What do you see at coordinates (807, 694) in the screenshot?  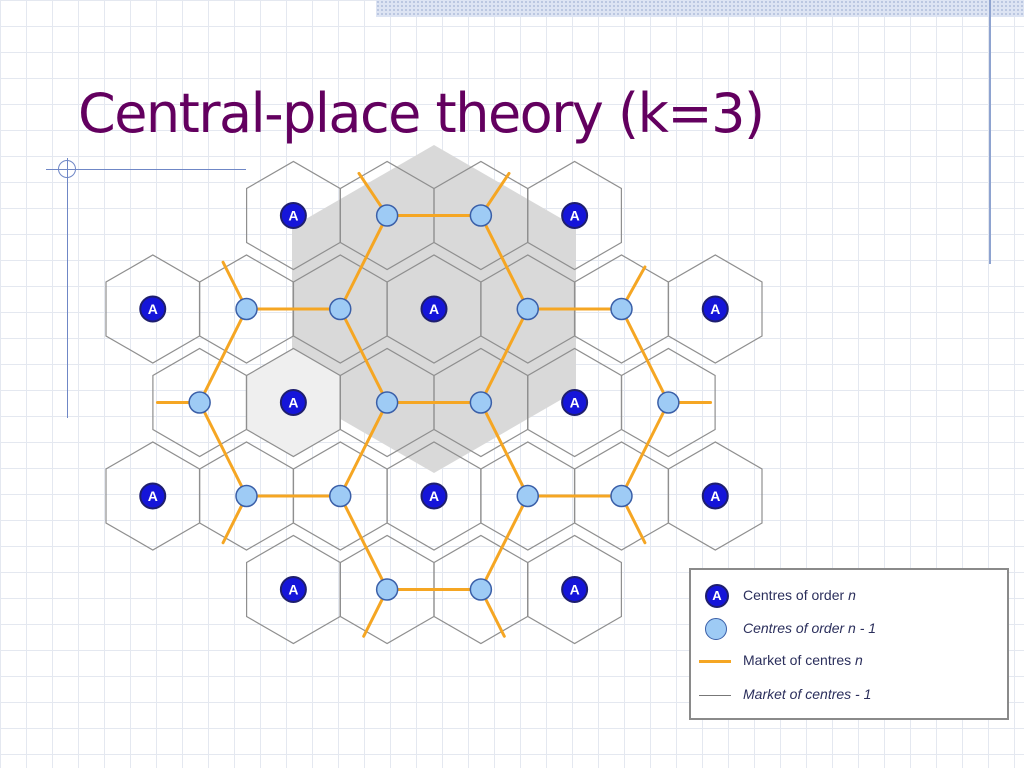 I see `legend-market-n1-label: Market of centres - 1` at bounding box center [807, 694].